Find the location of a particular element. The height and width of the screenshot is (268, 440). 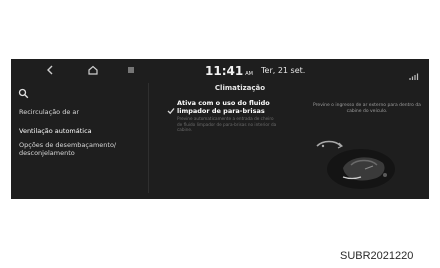

sidebar-item-recirculacao: Recirculação de ar is located at coordinates (49, 112).